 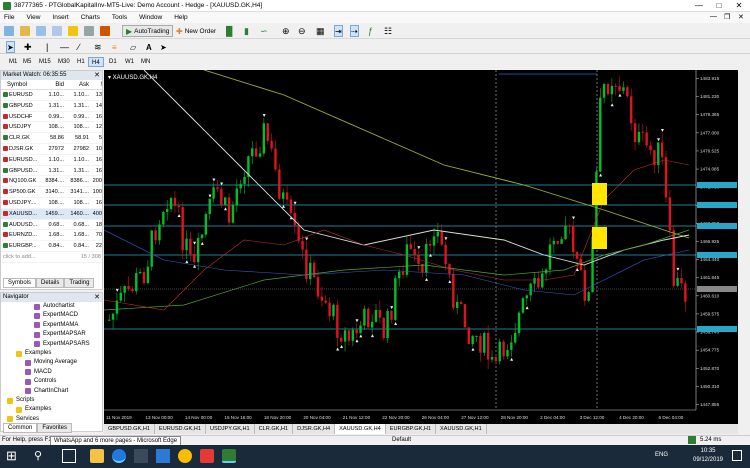 I want to click on navigator-item: ChartInChart, so click(x=51, y=391).